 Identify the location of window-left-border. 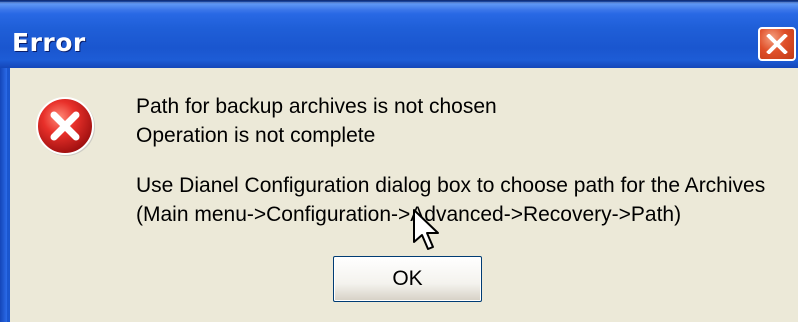
(3, 195).